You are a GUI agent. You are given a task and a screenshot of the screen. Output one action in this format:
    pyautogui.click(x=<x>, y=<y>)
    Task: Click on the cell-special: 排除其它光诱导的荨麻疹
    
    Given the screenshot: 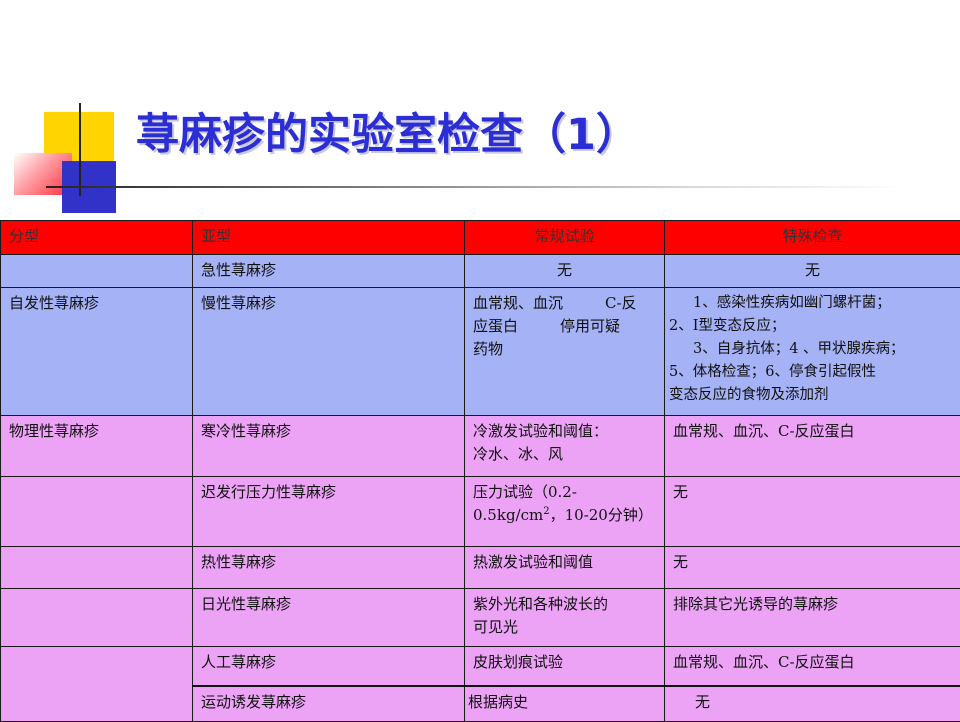 What is the action you would take?
    pyautogui.click(x=812, y=618)
    